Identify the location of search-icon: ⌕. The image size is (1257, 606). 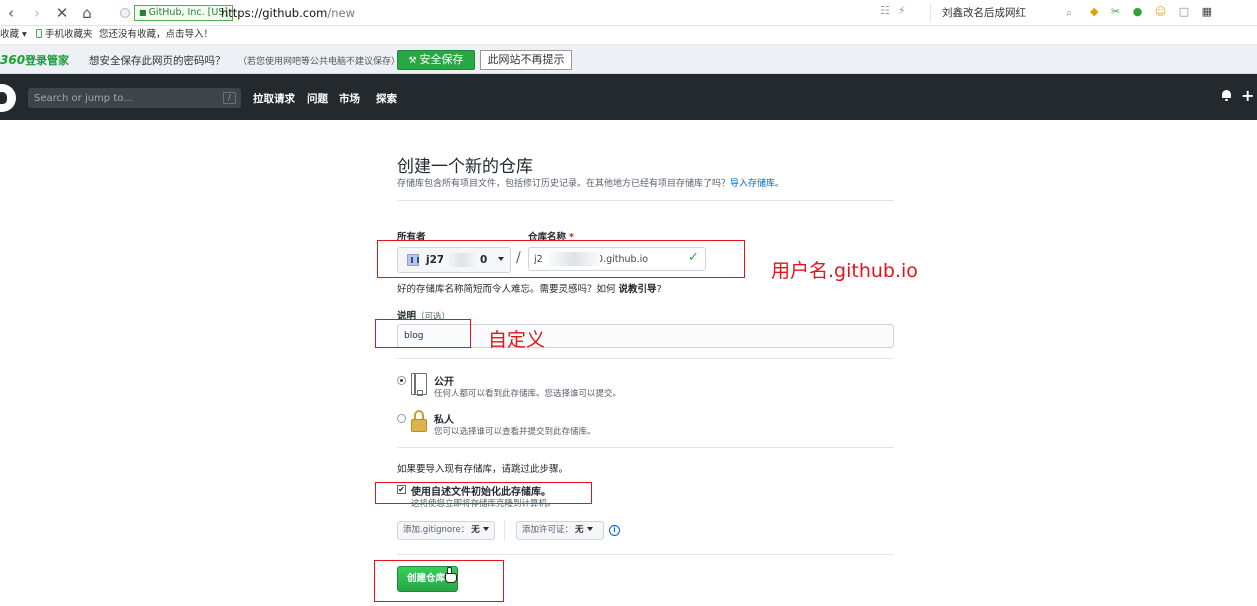
(1069, 13).